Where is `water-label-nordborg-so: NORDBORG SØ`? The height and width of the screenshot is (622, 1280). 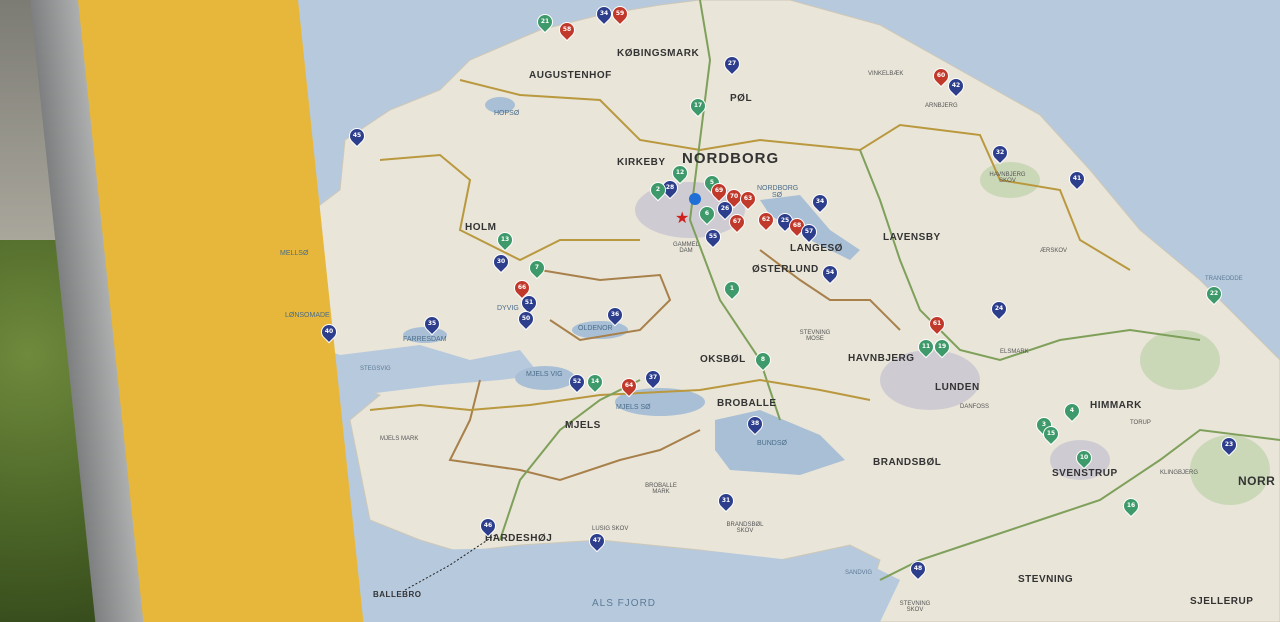 water-label-nordborg-so: NORDBORG SØ is located at coordinates (778, 192).